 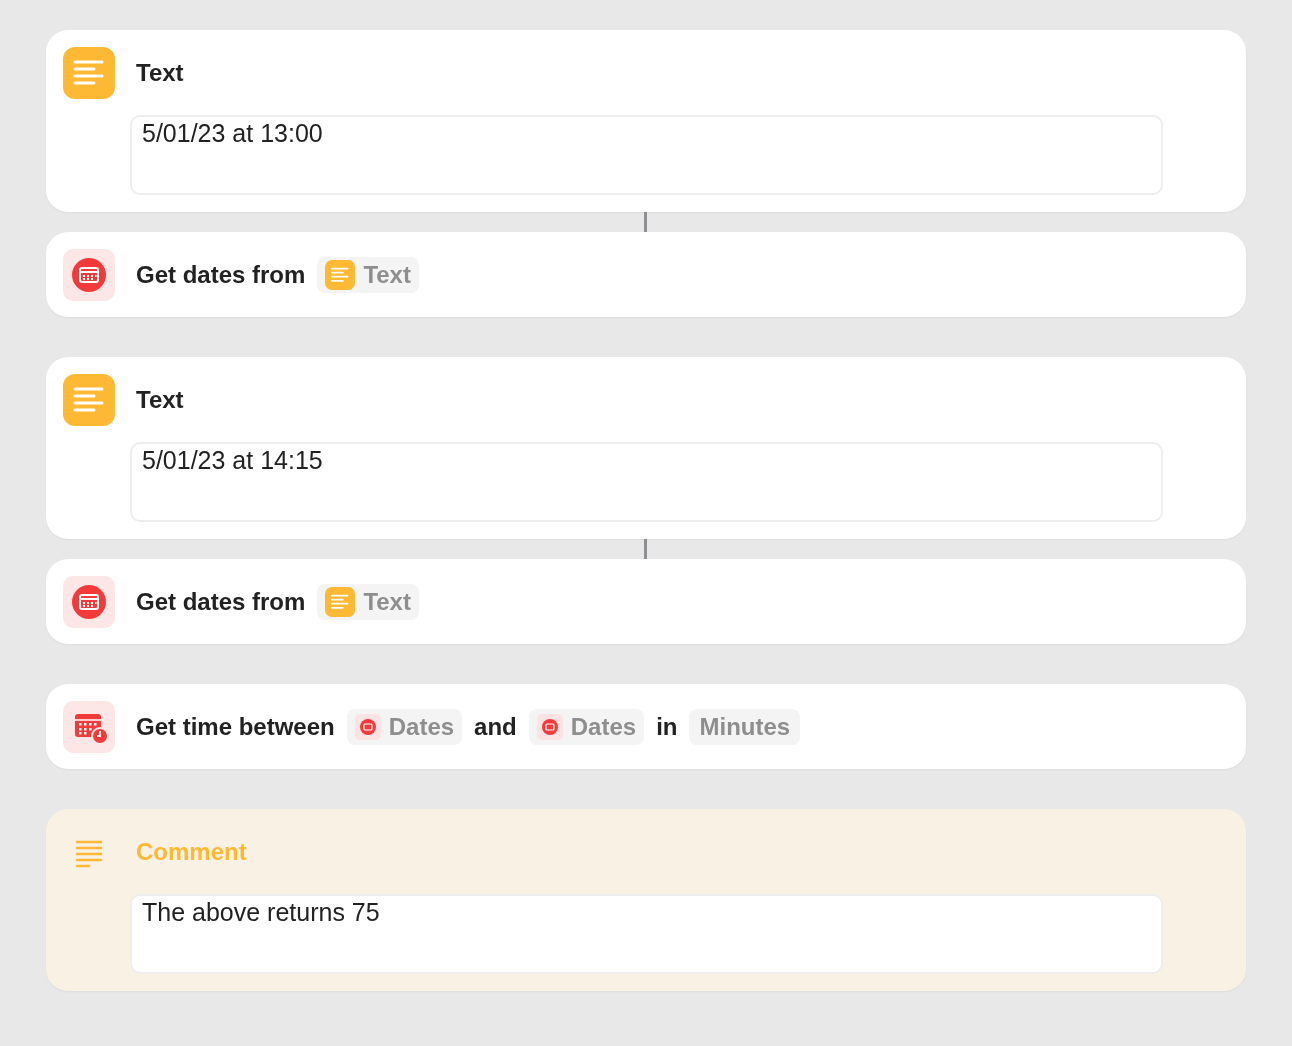 What do you see at coordinates (495, 726) in the screenshot?
I see `action-label: and` at bounding box center [495, 726].